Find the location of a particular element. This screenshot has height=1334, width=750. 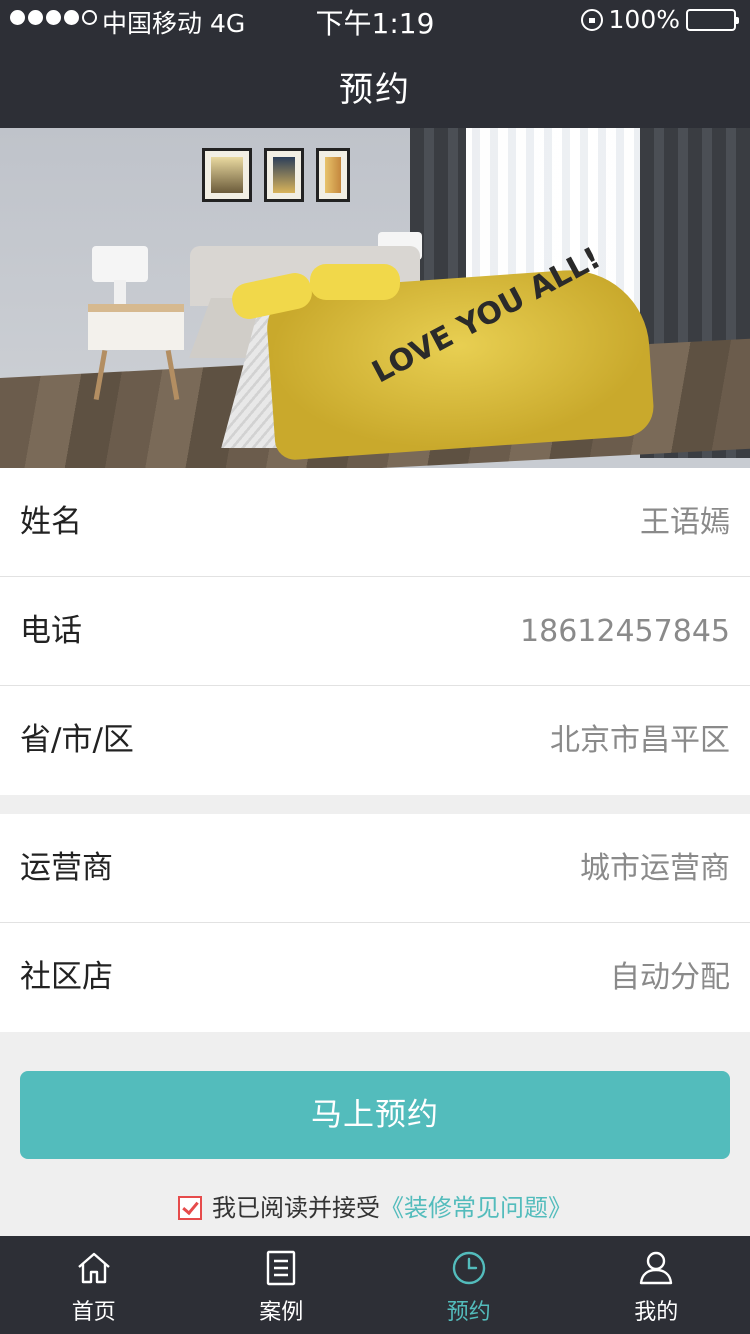

battery-icon is located at coordinates (712, 19).